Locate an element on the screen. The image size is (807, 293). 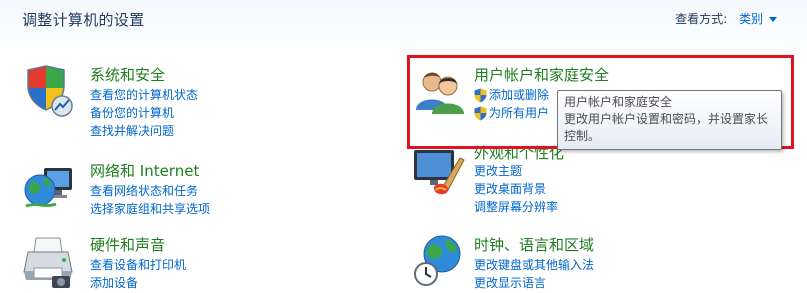
link-backup-computer: 备份您的计算机 is located at coordinates (144, 113).